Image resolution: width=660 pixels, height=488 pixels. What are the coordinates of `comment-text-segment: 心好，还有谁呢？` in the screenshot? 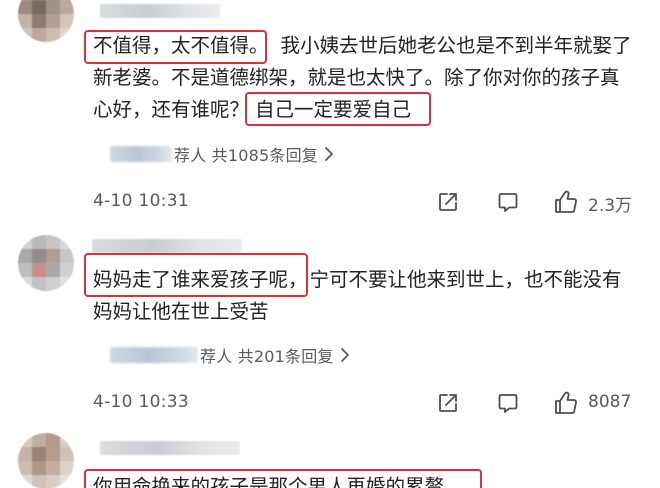 It's located at (171, 109).